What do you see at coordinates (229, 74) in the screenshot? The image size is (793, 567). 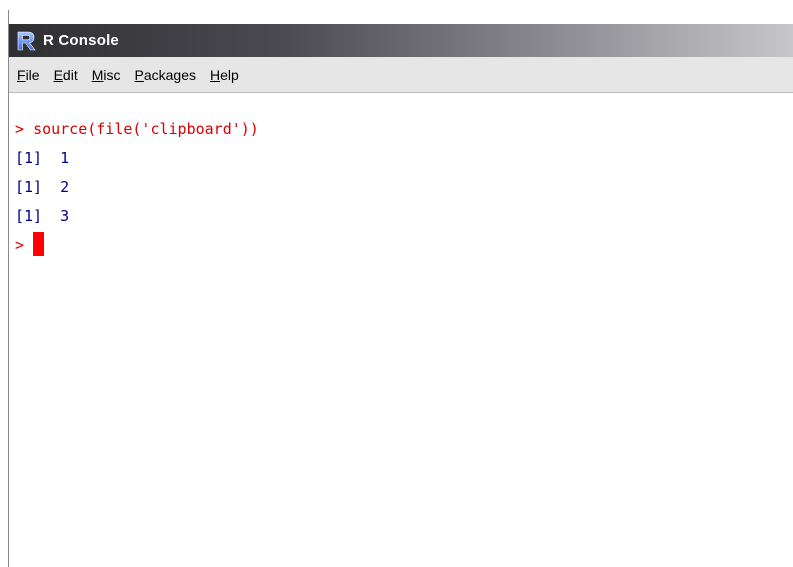 I see `menu-help-label: elp` at bounding box center [229, 74].